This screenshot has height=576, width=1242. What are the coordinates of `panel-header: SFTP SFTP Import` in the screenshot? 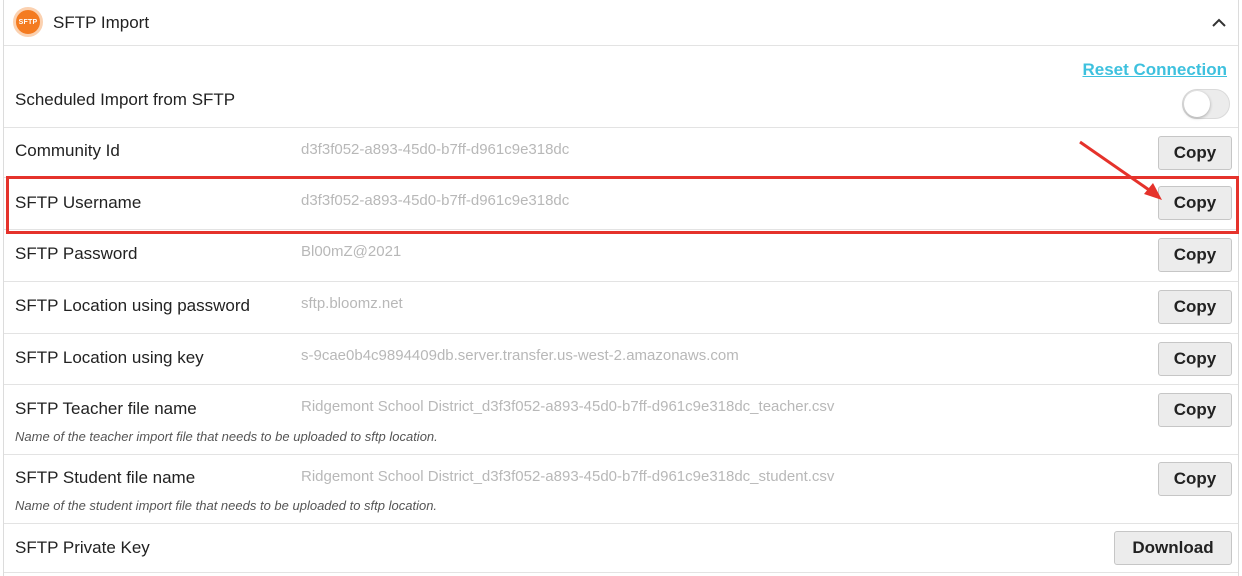 It's located at (621, 23).